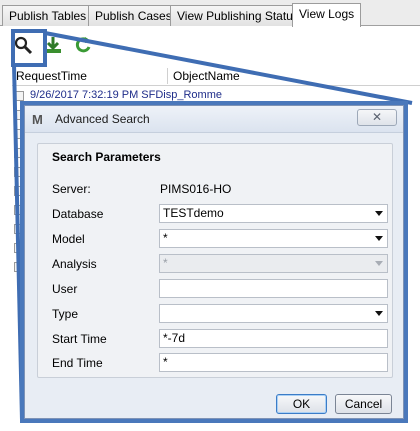  I want to click on download-button, so click(53, 45).